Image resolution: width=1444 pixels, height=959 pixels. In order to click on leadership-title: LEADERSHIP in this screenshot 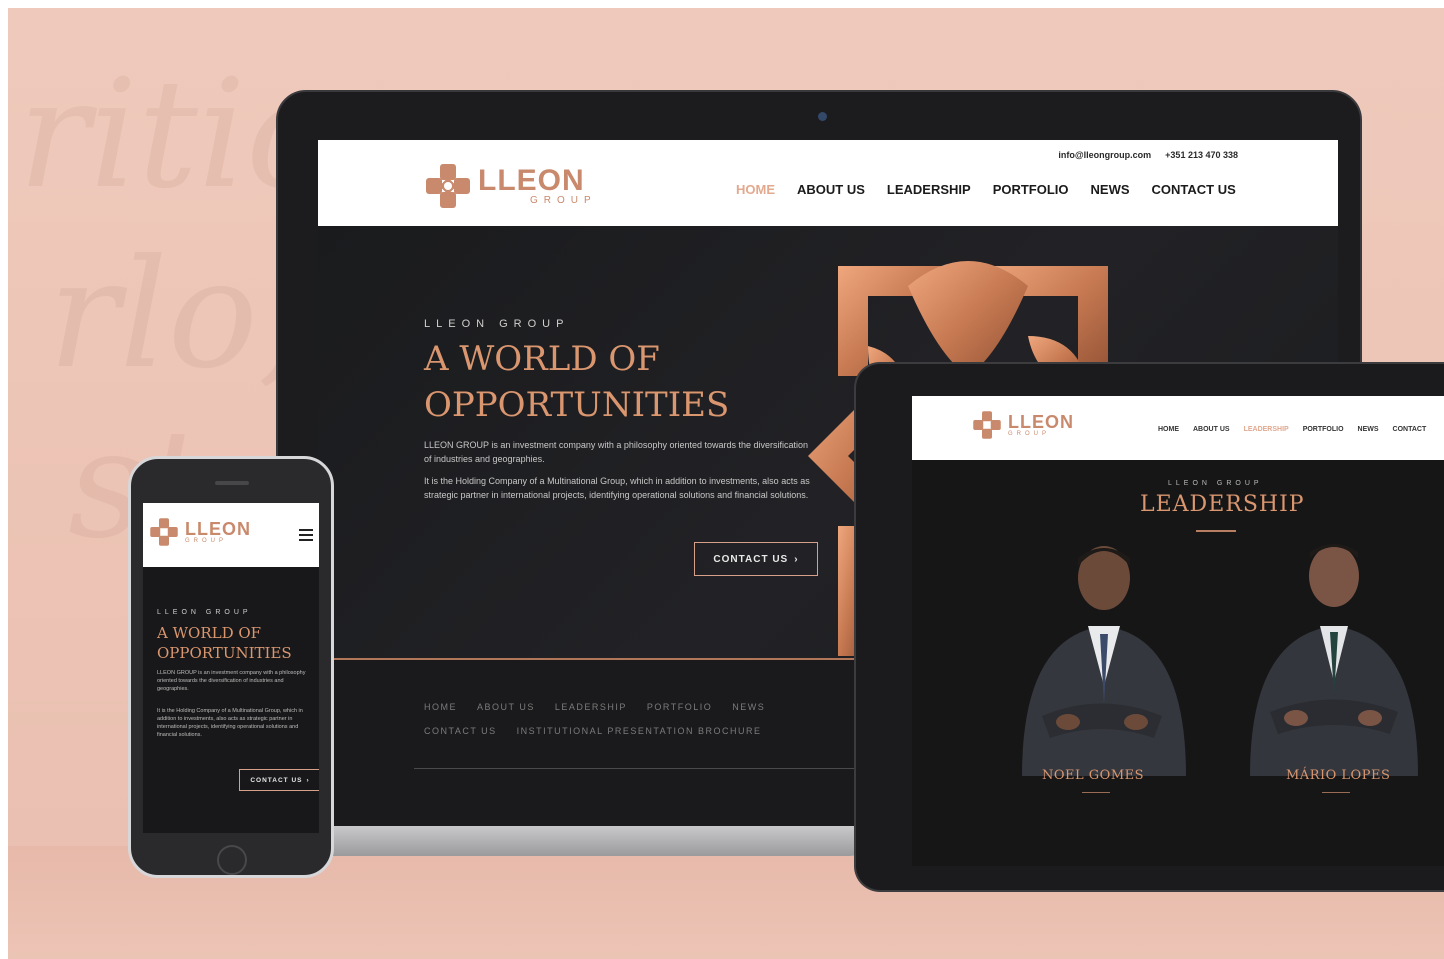, I will do `click(1222, 504)`.